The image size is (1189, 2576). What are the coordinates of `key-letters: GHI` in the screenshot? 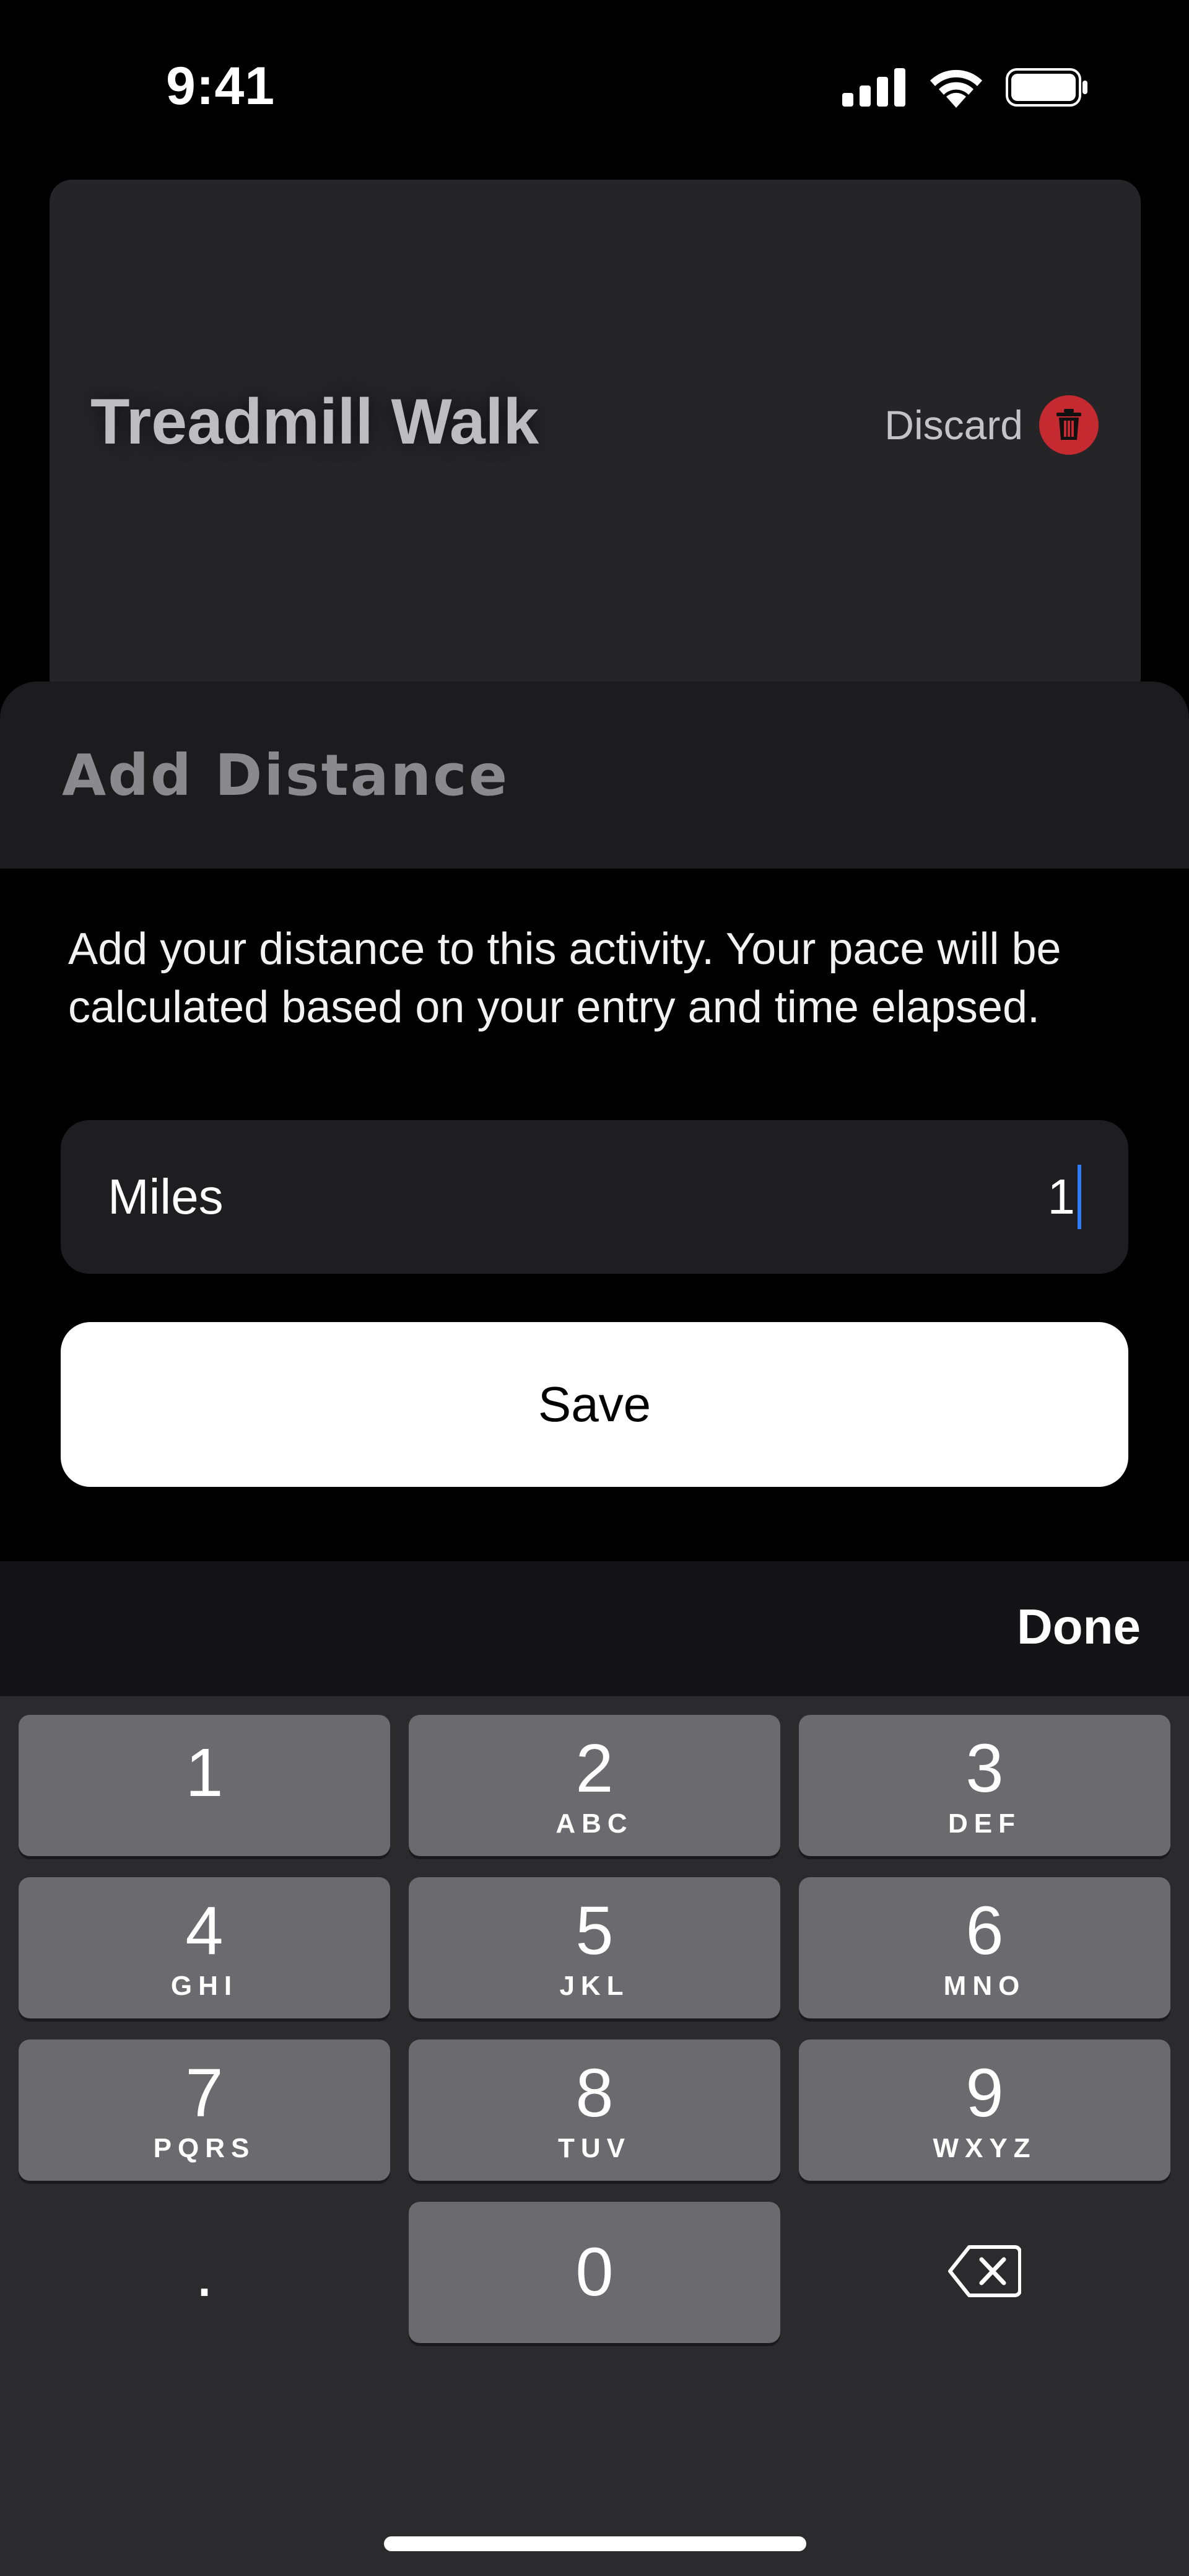 It's located at (204, 1986).